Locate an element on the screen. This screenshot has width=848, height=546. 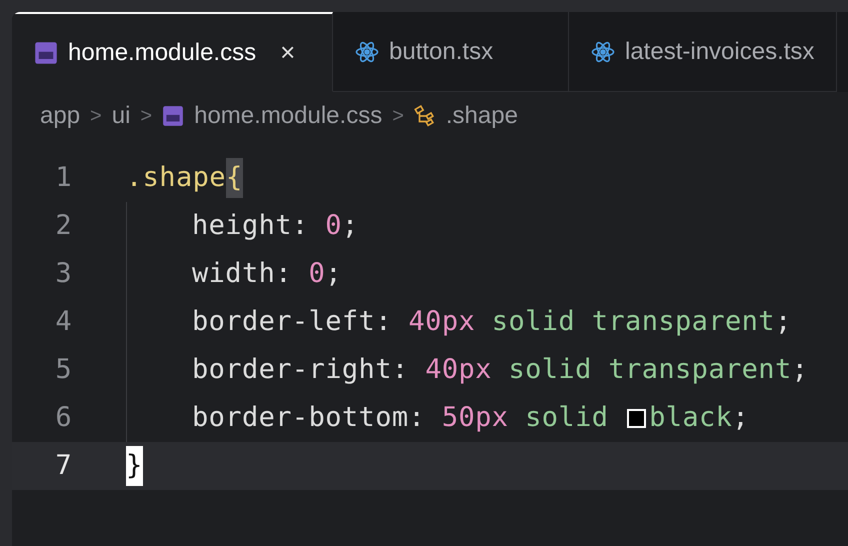
breadcrumb-item: .shape is located at coordinates (482, 116).